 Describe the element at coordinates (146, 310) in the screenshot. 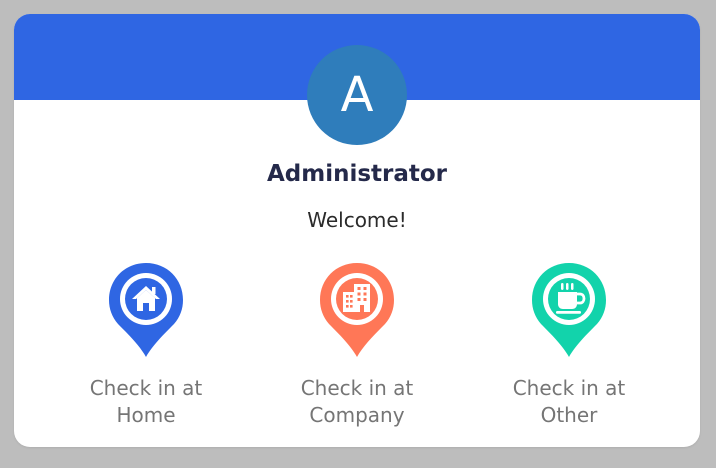

I see `home-location-pin-icon` at that location.